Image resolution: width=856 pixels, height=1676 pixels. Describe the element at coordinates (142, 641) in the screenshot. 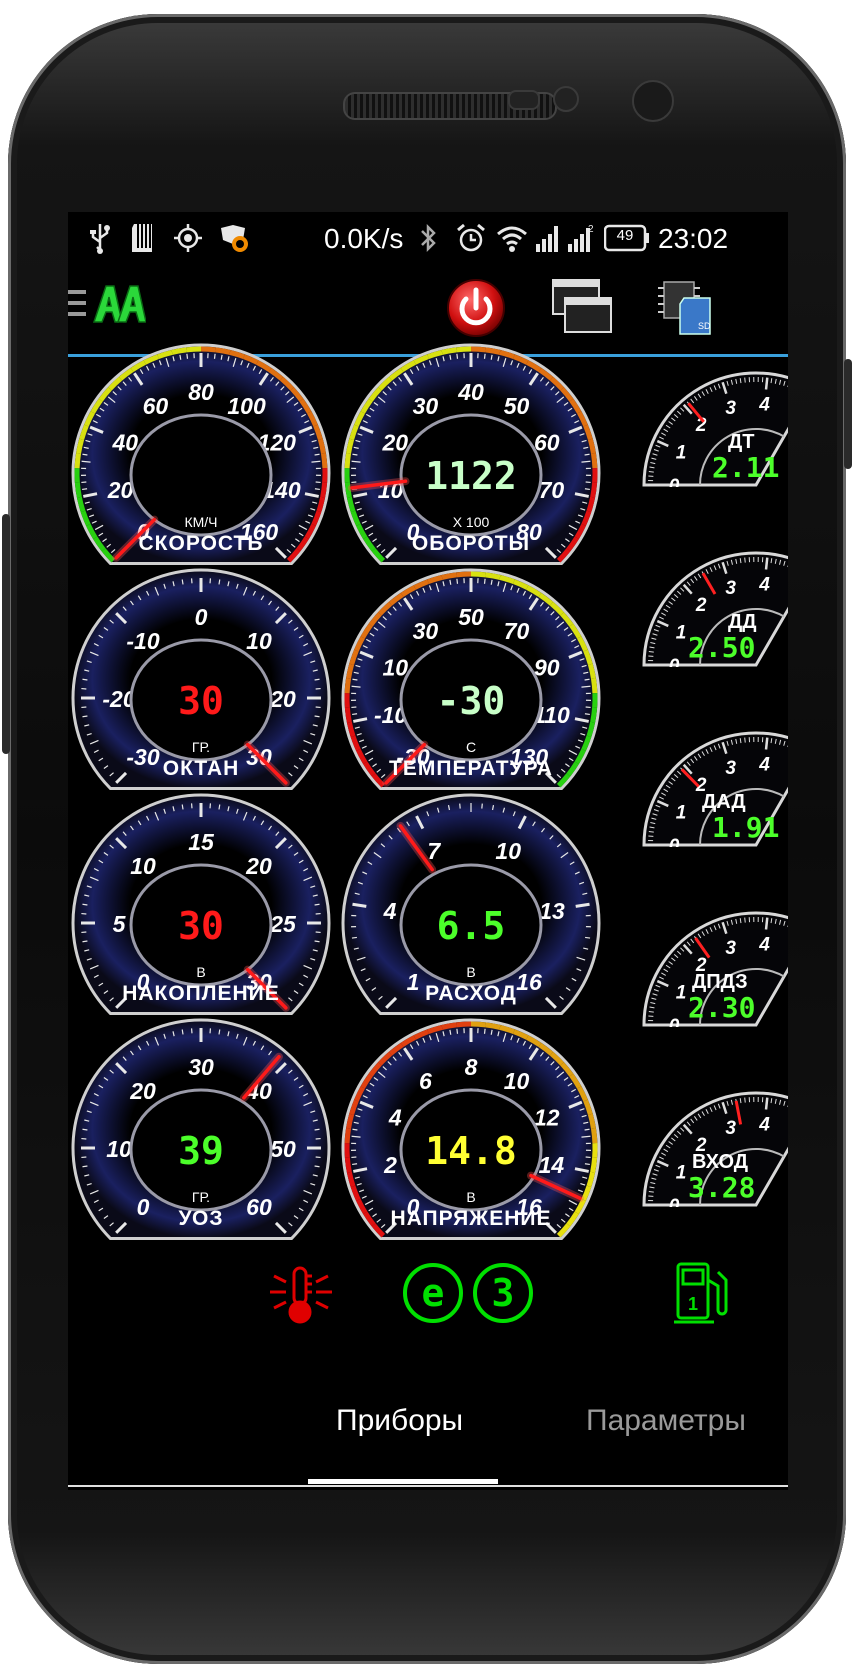

I see `gauge-tick-label: -10` at that location.